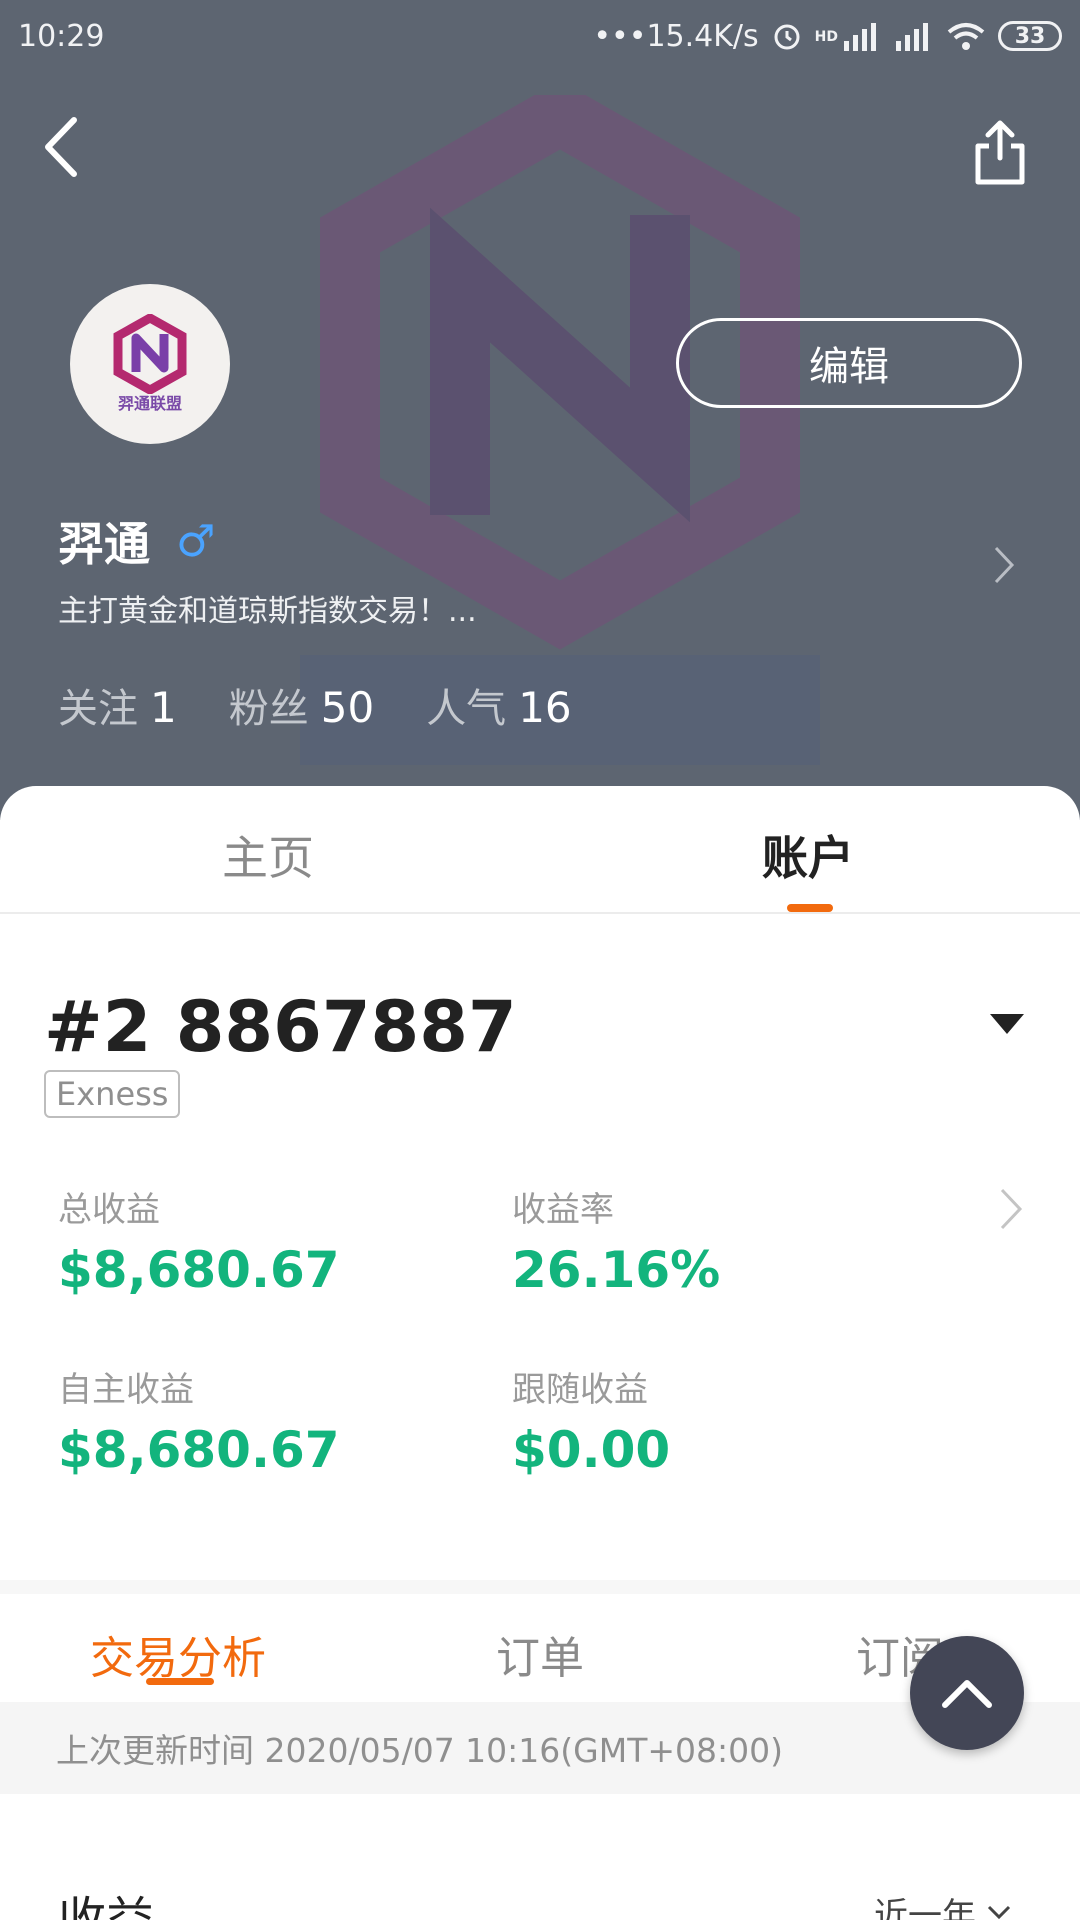  I want to click on name-row: 羿通 ♂, so click(136, 541).